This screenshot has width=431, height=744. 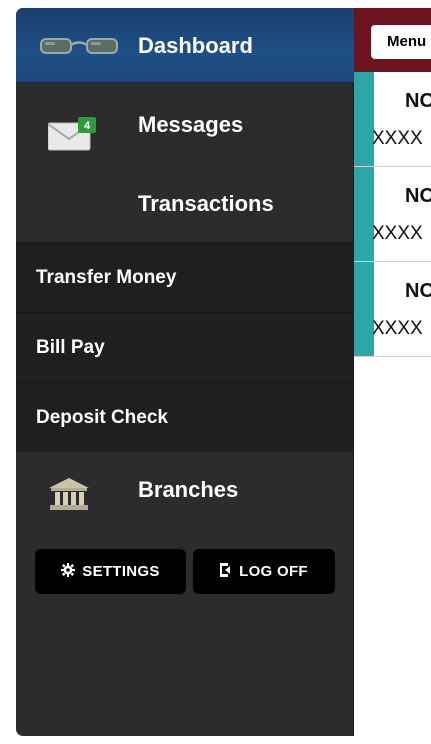 I want to click on submenu-transfer-money: Transfer Money, so click(x=185, y=277).